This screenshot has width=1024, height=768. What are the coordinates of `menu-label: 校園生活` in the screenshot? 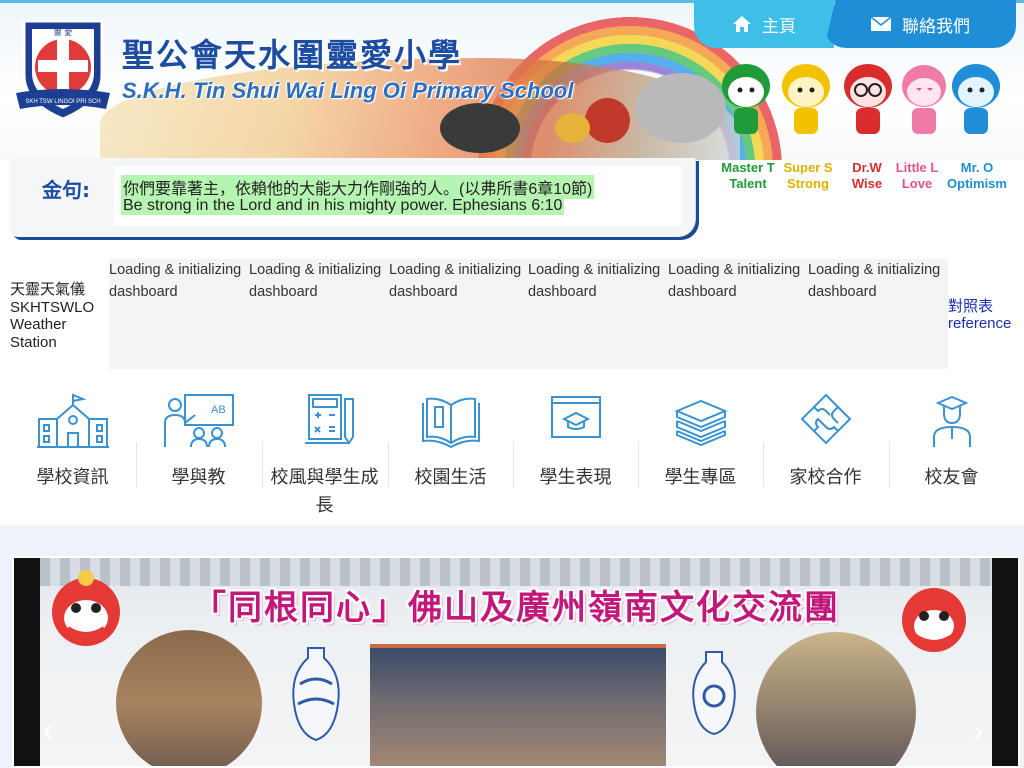 It's located at (450, 477).